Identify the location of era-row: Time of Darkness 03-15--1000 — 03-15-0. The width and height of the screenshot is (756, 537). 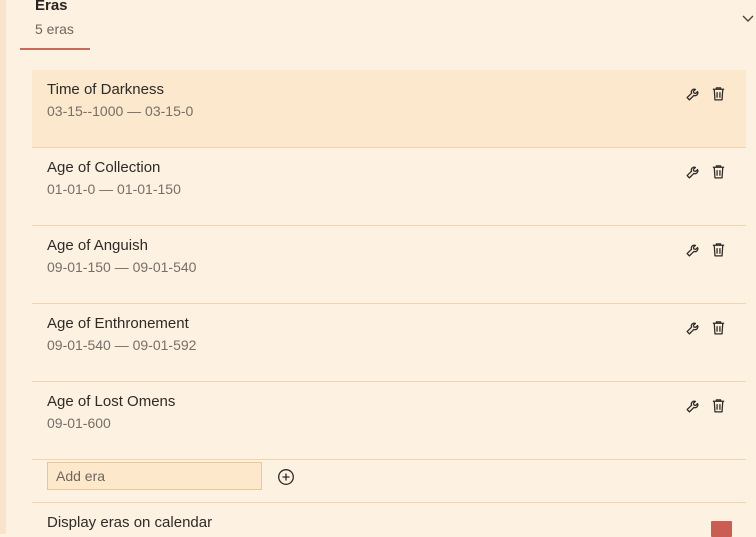
(389, 109).